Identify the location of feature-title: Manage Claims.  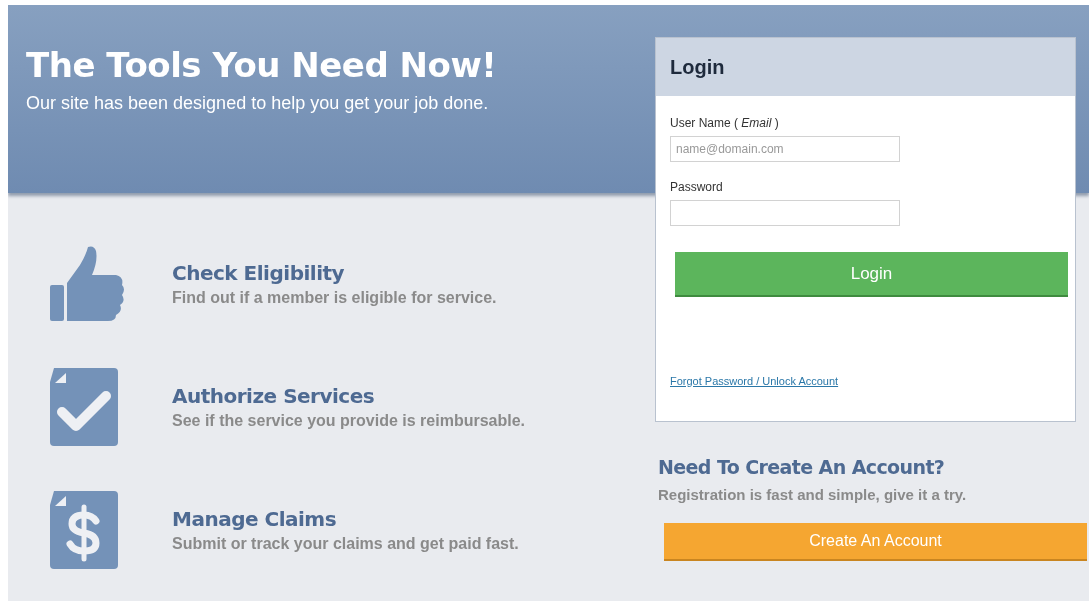
(255, 519).